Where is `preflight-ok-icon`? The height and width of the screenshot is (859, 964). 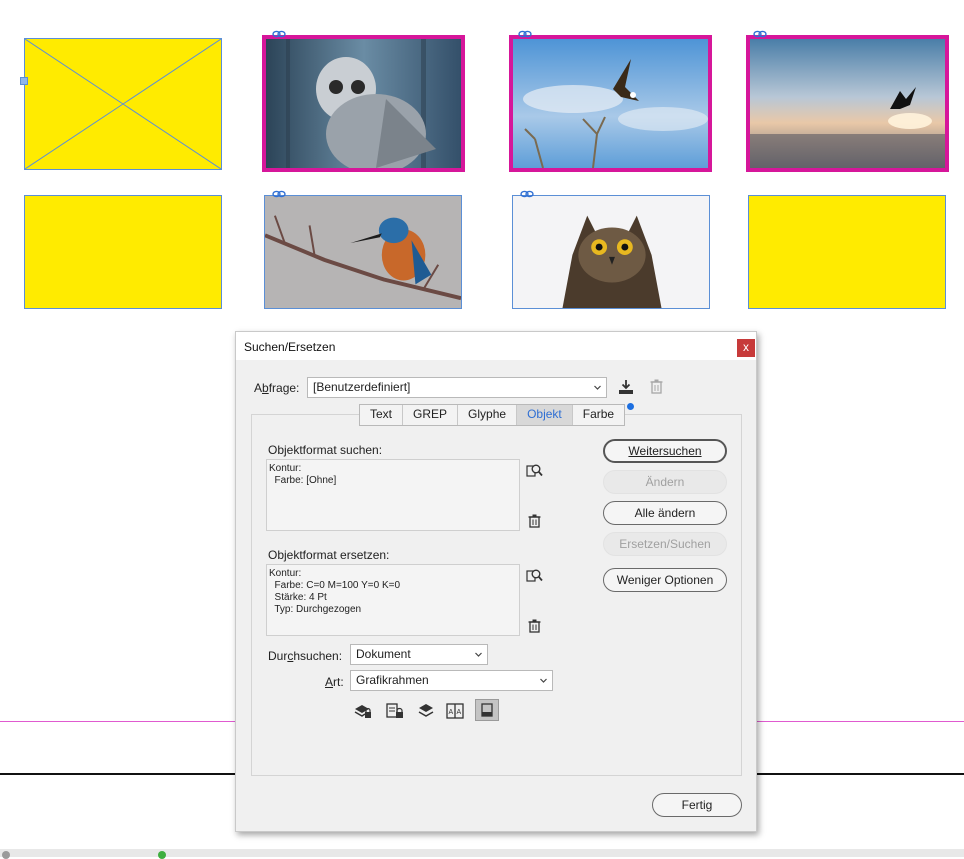
preflight-ok-icon is located at coordinates (162, 855).